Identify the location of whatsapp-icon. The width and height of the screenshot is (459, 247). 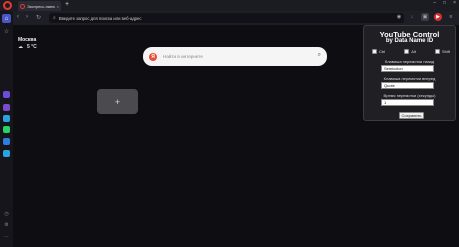
(6, 129).